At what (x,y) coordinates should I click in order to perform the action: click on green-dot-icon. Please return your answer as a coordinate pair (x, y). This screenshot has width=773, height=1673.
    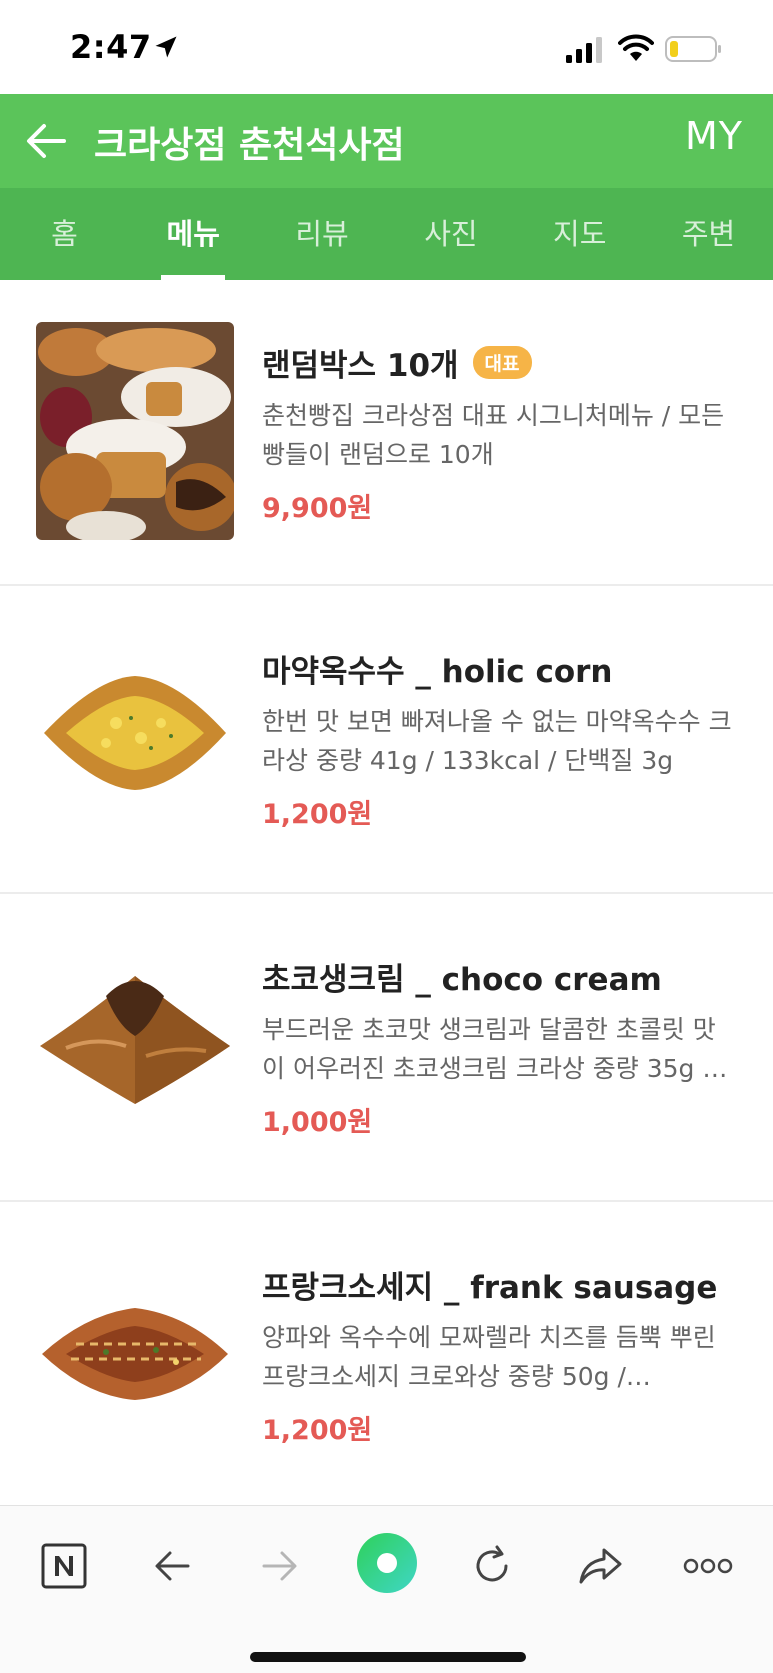
    Looking at the image, I should click on (387, 1563).